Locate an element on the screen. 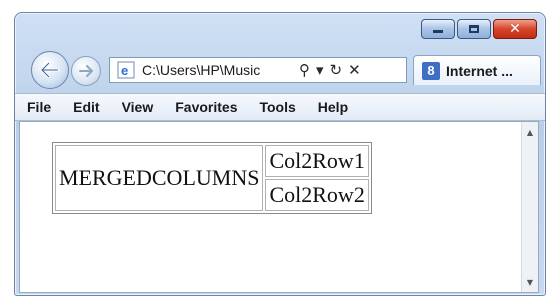 This screenshot has width=560, height=298. back-arrow-icon is located at coordinates (50, 70).